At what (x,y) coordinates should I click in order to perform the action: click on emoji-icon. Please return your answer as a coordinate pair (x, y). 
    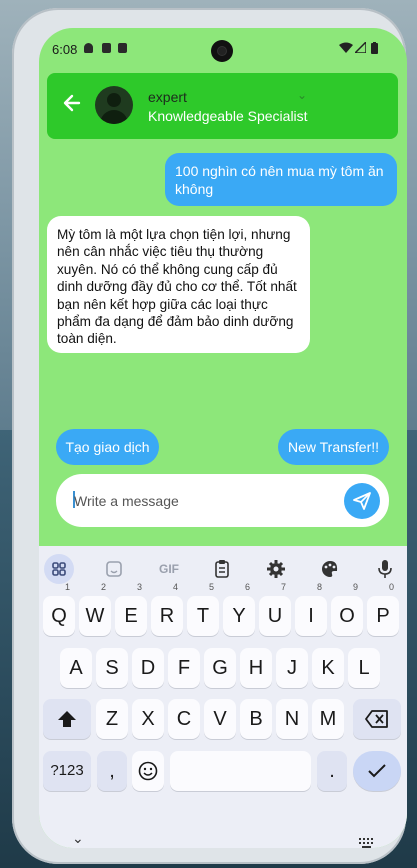
    Looking at the image, I should click on (148, 771).